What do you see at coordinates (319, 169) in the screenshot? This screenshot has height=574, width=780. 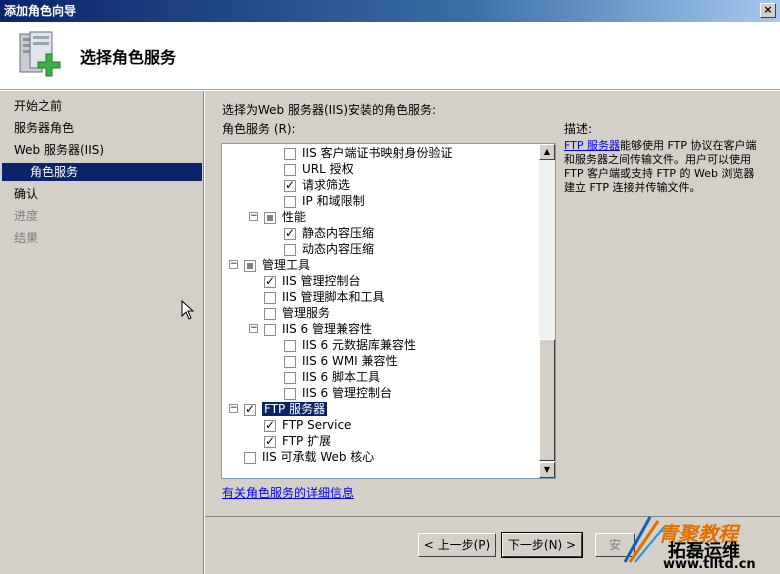 I see `tree-item: URL 授权` at bounding box center [319, 169].